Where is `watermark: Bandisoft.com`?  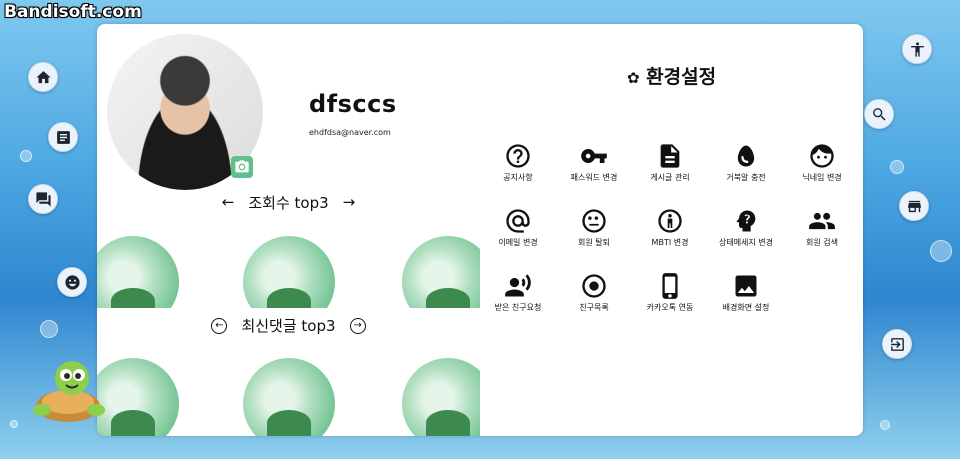 watermark: Bandisoft.com is located at coordinates (73, 12).